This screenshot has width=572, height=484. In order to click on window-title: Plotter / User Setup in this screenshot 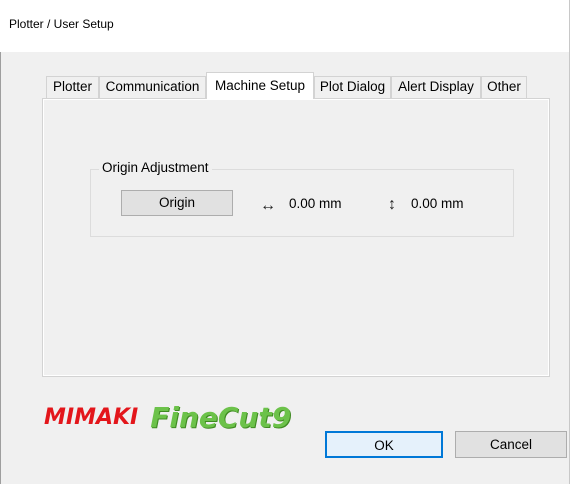, I will do `click(61, 24)`.